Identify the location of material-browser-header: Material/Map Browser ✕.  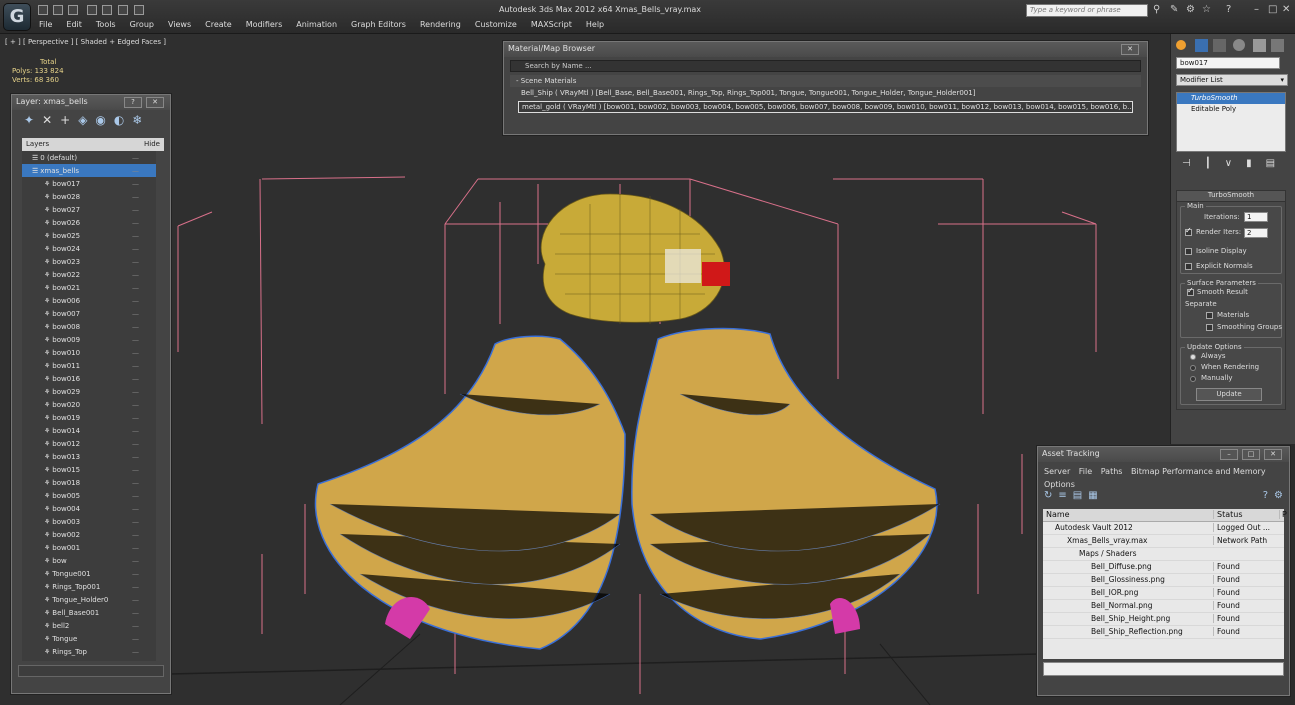
(825, 49).